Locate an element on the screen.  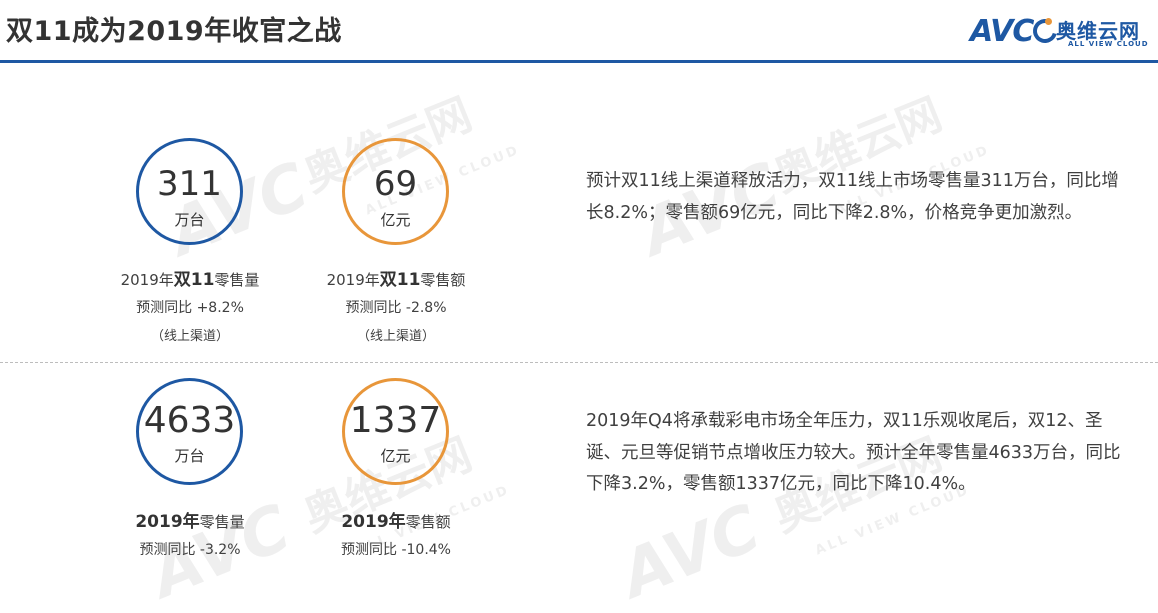
stat-value: 4633 is located at coordinates (189, 420).